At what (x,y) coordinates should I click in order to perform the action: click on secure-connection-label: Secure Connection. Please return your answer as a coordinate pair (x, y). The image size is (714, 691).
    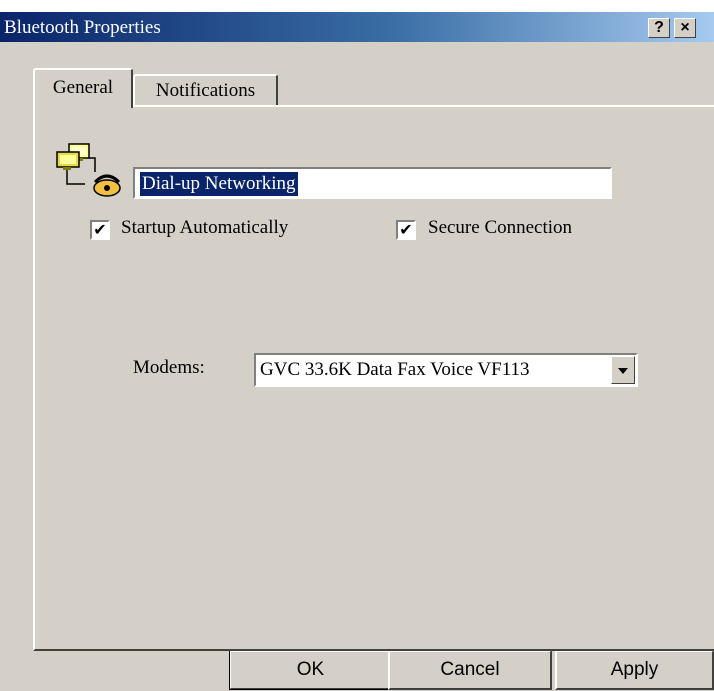
    Looking at the image, I should click on (500, 228).